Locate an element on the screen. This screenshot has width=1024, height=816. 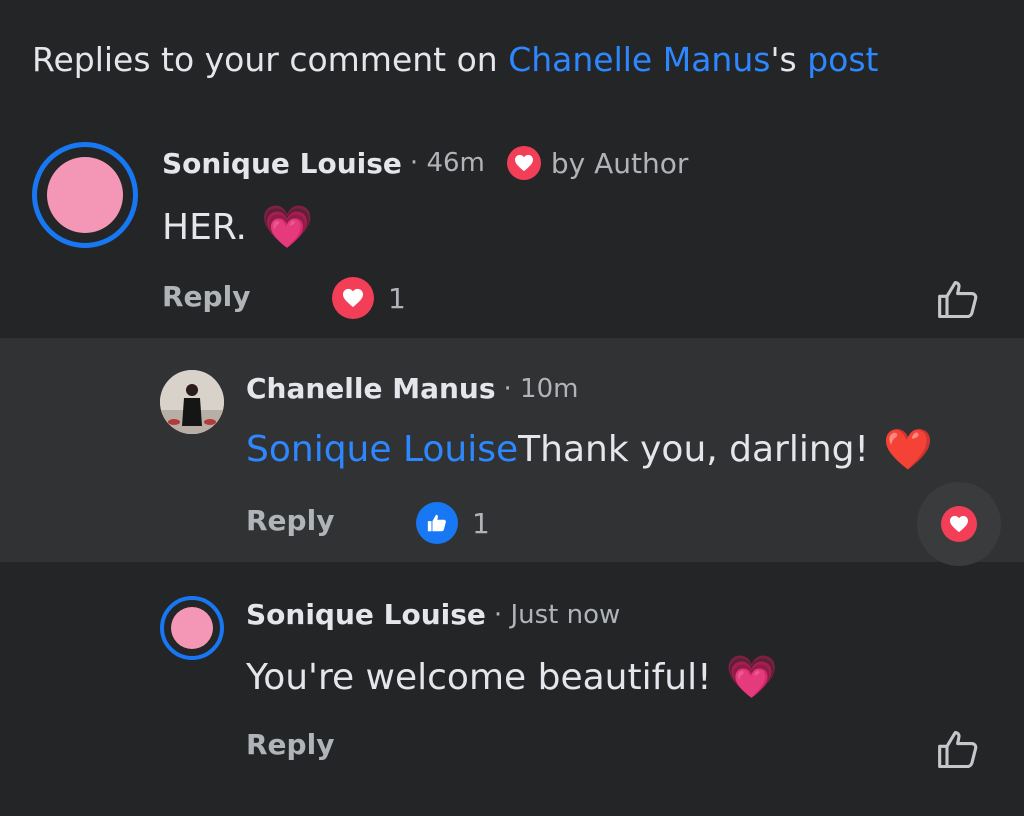
red-heart-emoji: ❤️ is located at coordinates (907, 450).